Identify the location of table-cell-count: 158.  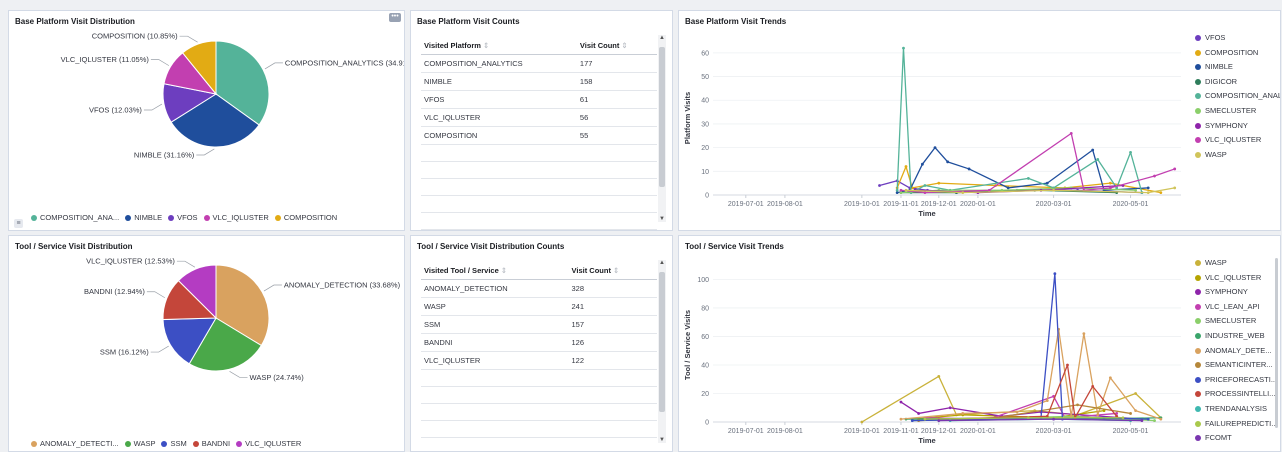
(616, 81).